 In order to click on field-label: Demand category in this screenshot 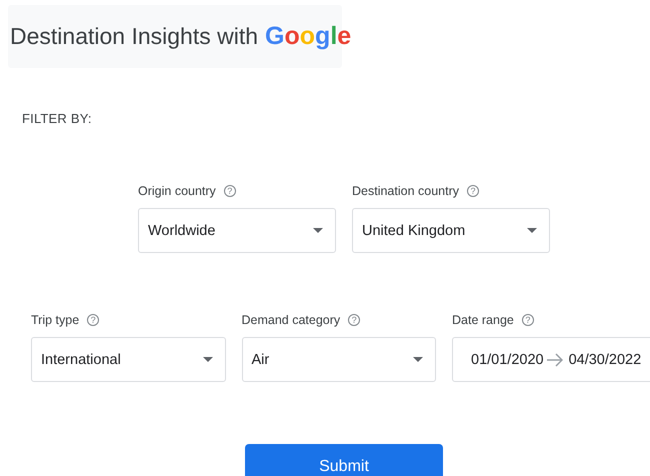, I will do `click(291, 320)`.